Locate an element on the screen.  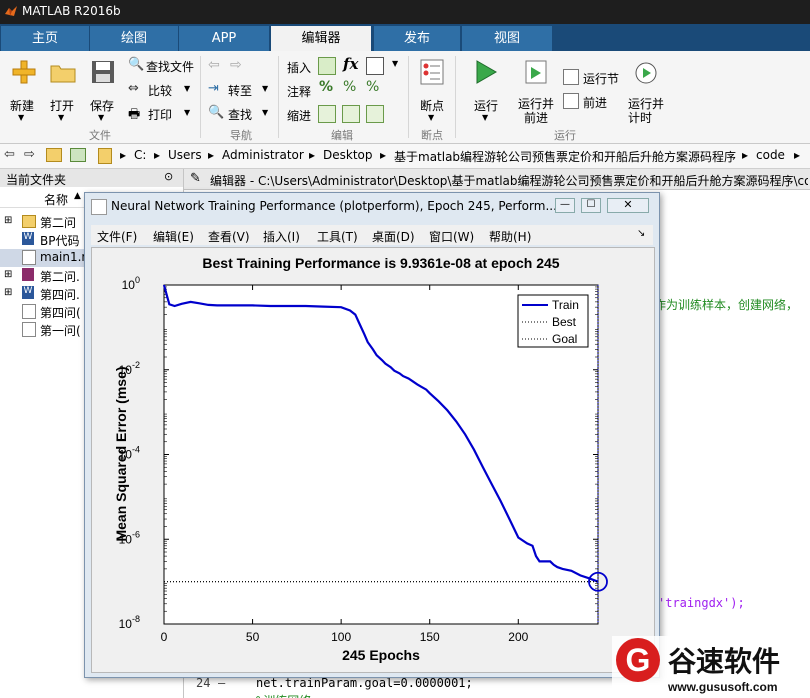
tab-view: 视图 is located at coordinates (507, 38).